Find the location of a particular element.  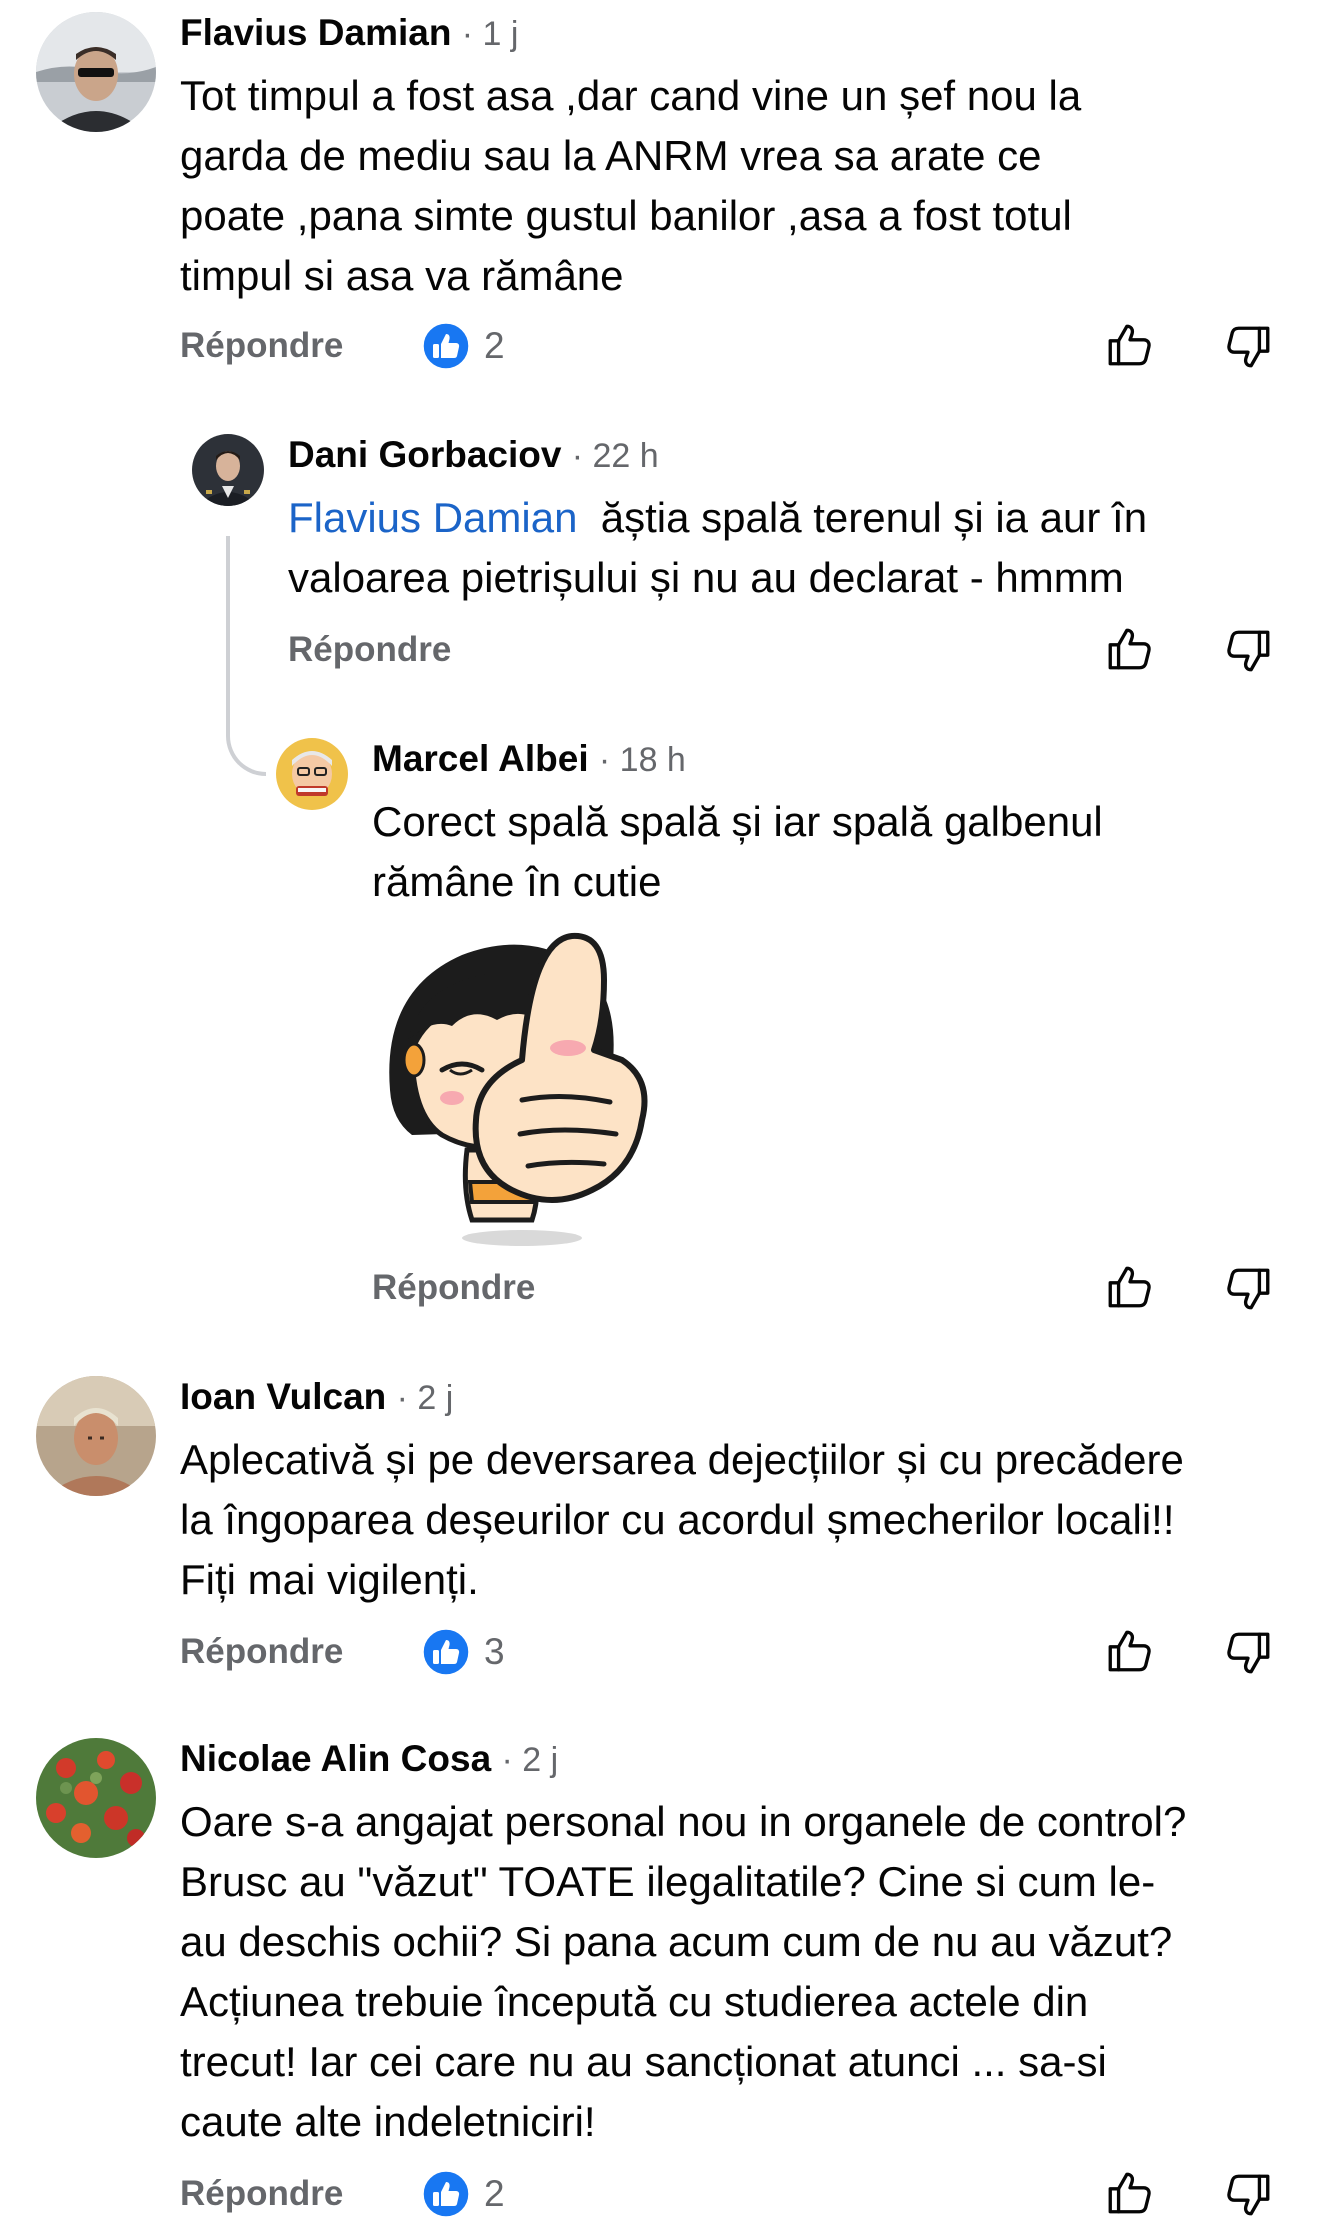

comment-header: Marcel Albei · 18 h is located at coordinates (529, 759).